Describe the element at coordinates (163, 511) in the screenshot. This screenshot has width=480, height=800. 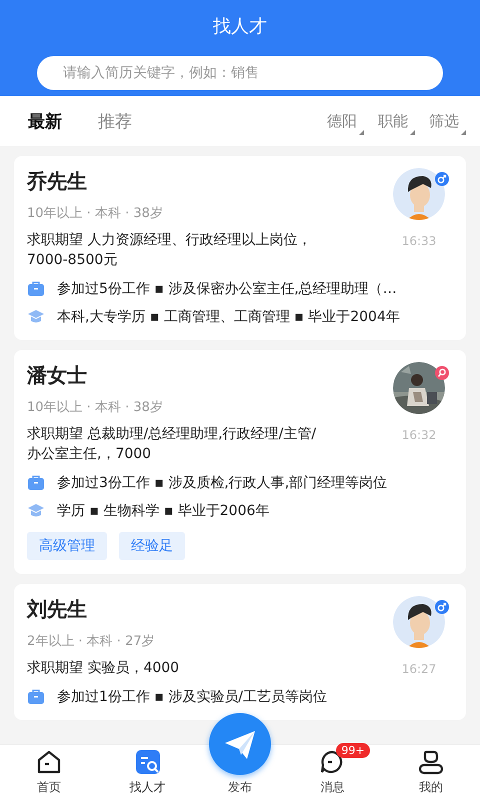
I see `education-summary: 学历 ▪ 生物科学 ▪ 毕业于2006年` at that location.